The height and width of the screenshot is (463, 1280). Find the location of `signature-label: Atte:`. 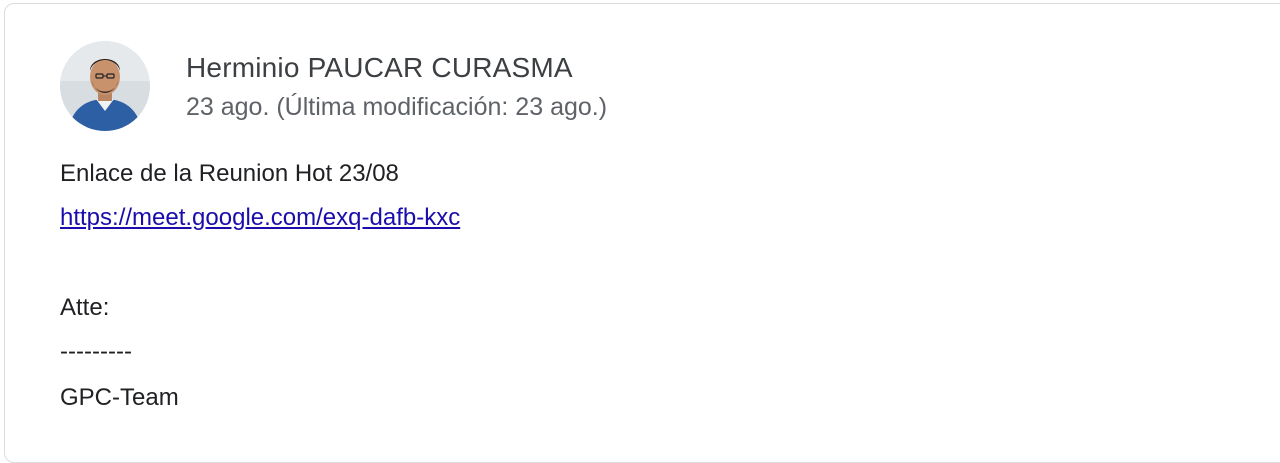

signature-label: Atte: is located at coordinates (85, 307).